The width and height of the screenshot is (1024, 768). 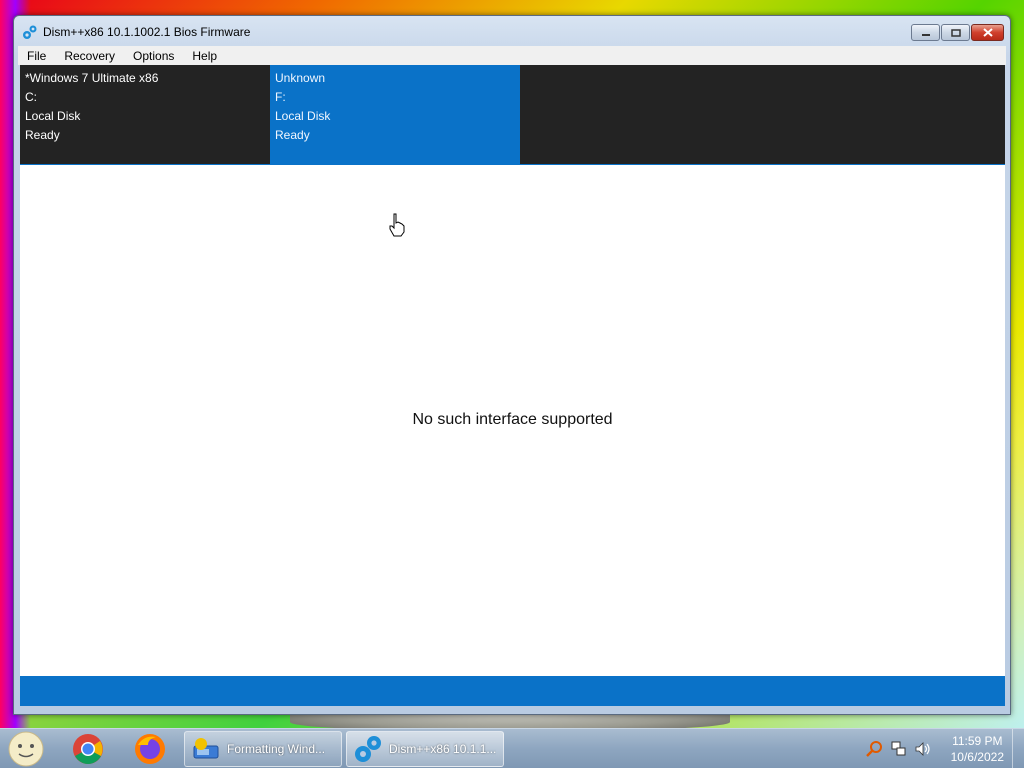 What do you see at coordinates (512, 691) in the screenshot?
I see `status-bar` at bounding box center [512, 691].